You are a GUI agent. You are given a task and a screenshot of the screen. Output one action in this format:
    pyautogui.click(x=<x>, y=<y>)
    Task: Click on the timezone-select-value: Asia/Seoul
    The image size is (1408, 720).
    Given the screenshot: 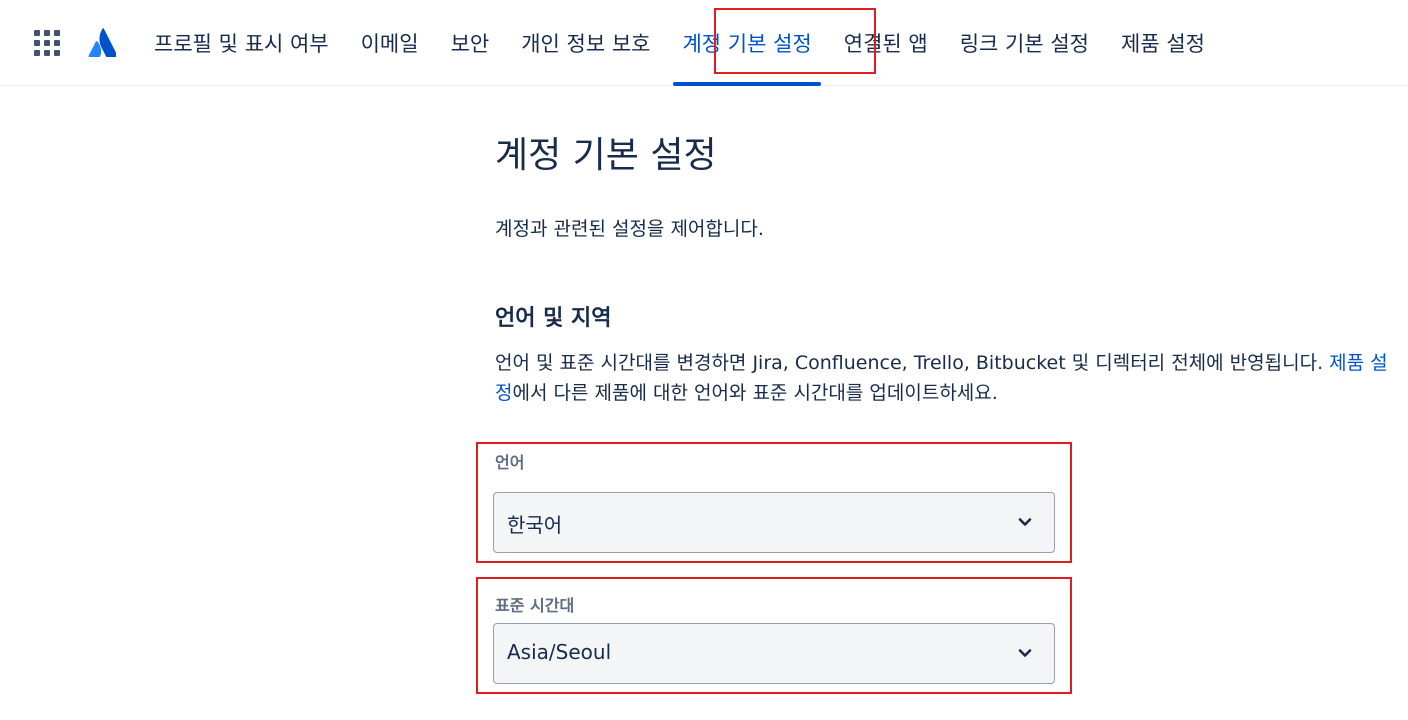 What is the action you would take?
    pyautogui.click(x=559, y=652)
    